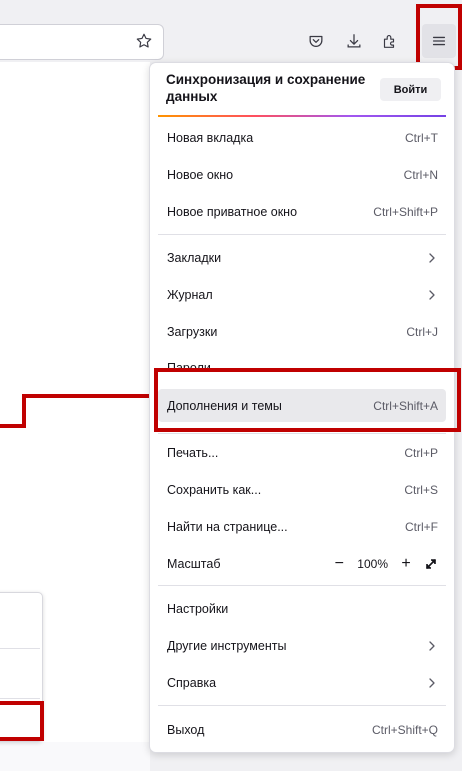 The height and width of the screenshot is (771, 462). I want to click on menu-item-shortcut: Ctrl+J, so click(422, 331).